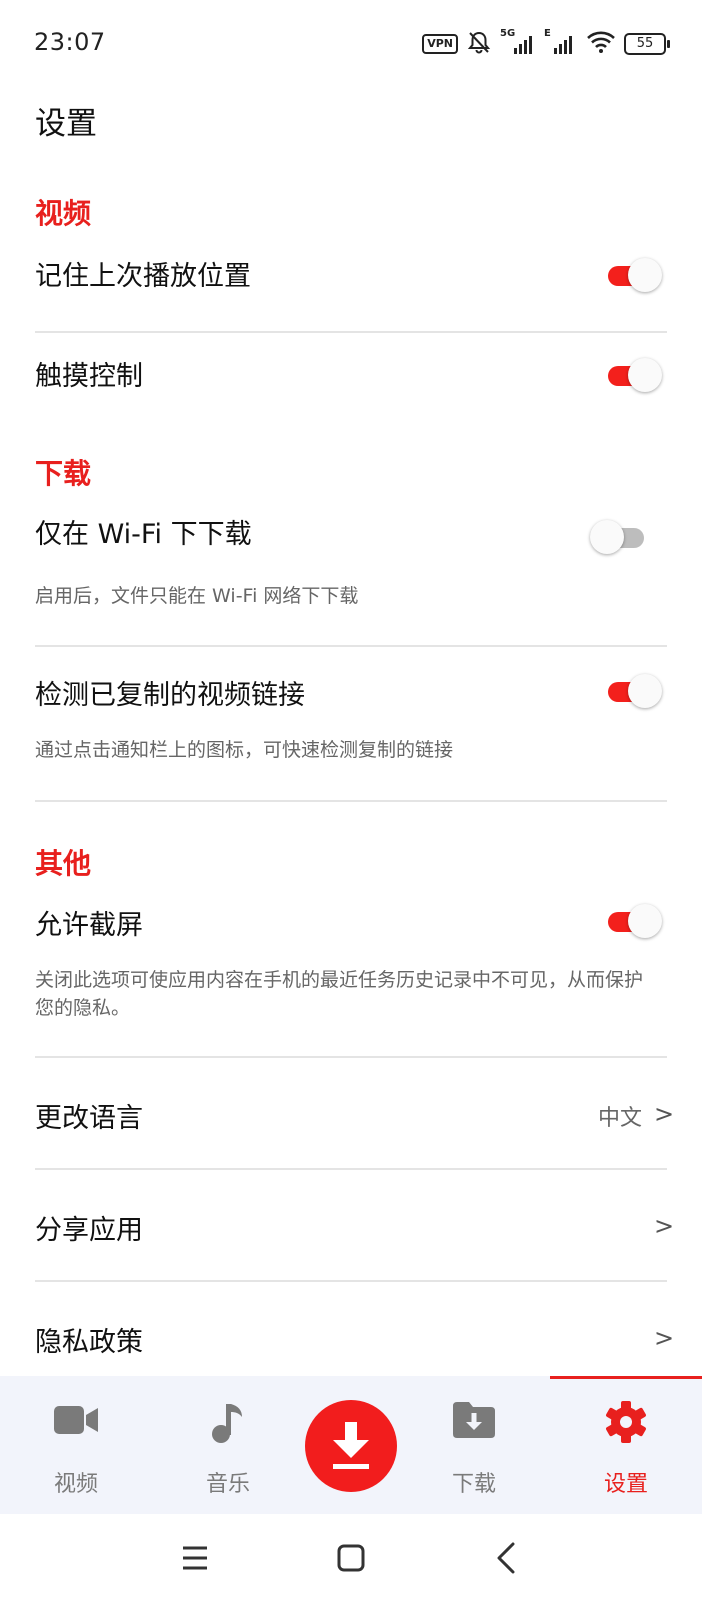 The image size is (702, 1600). I want to click on video-camera-icon, so click(76, 1420).